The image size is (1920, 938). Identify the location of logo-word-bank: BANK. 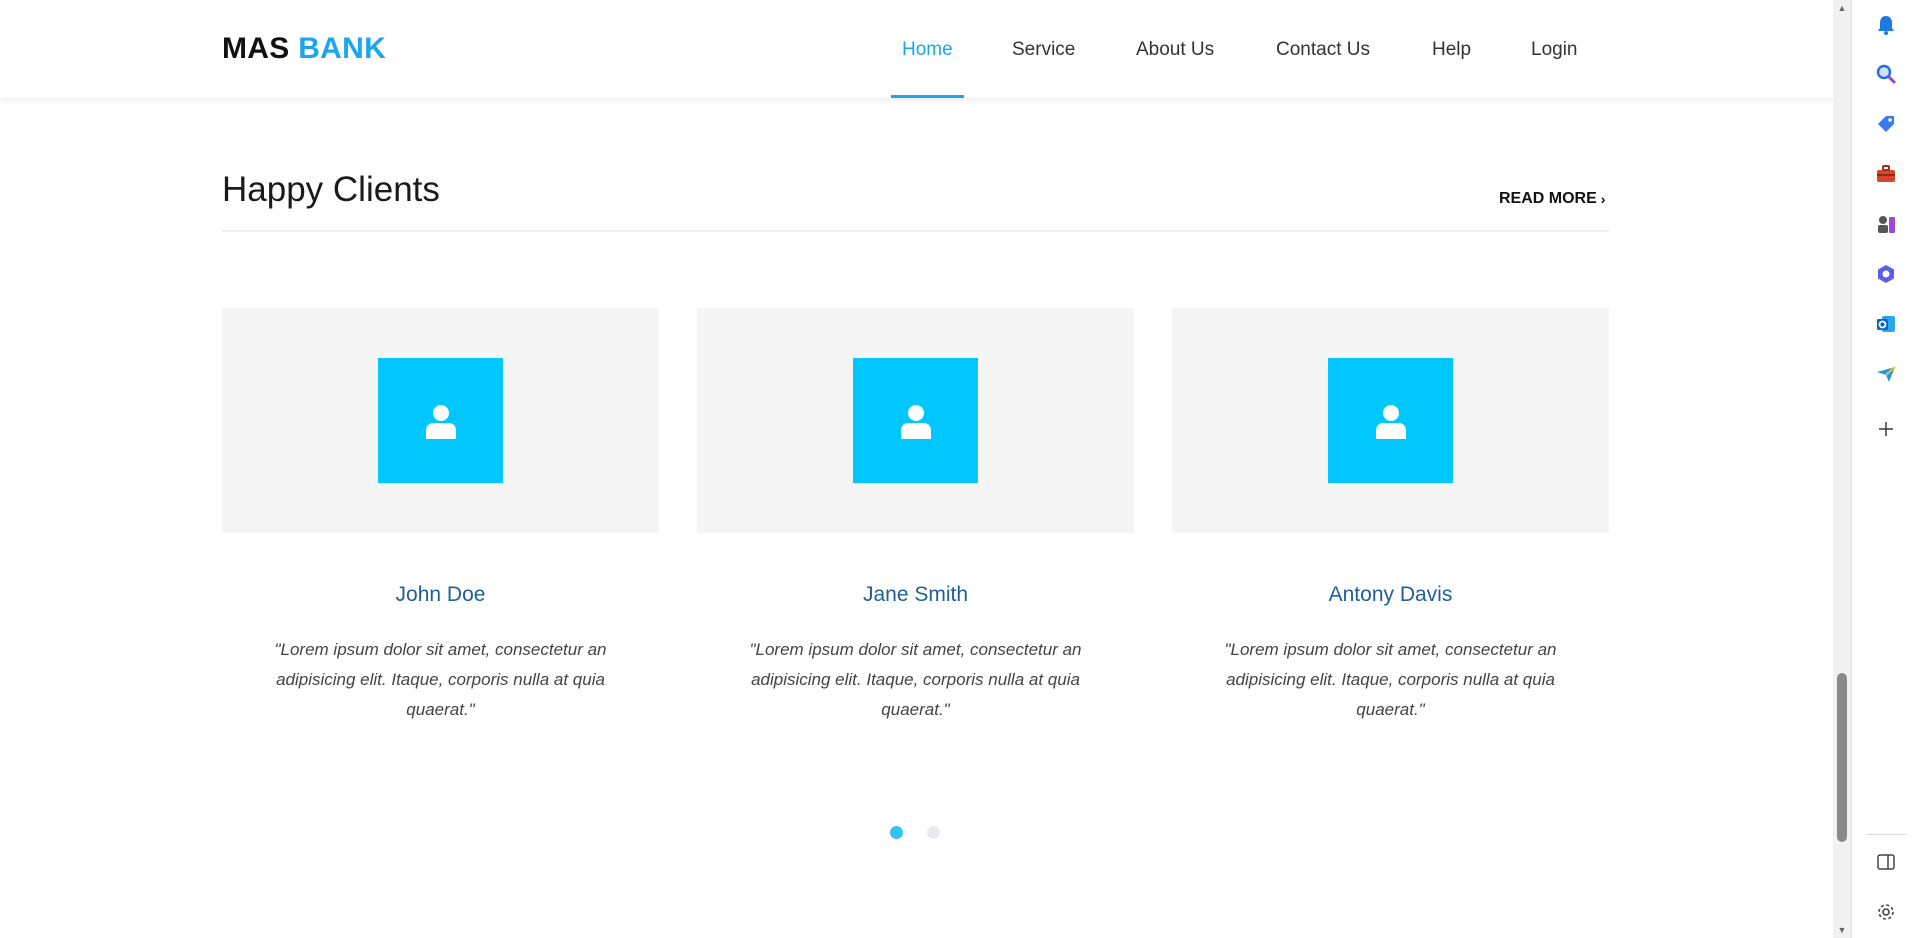
(342, 48).